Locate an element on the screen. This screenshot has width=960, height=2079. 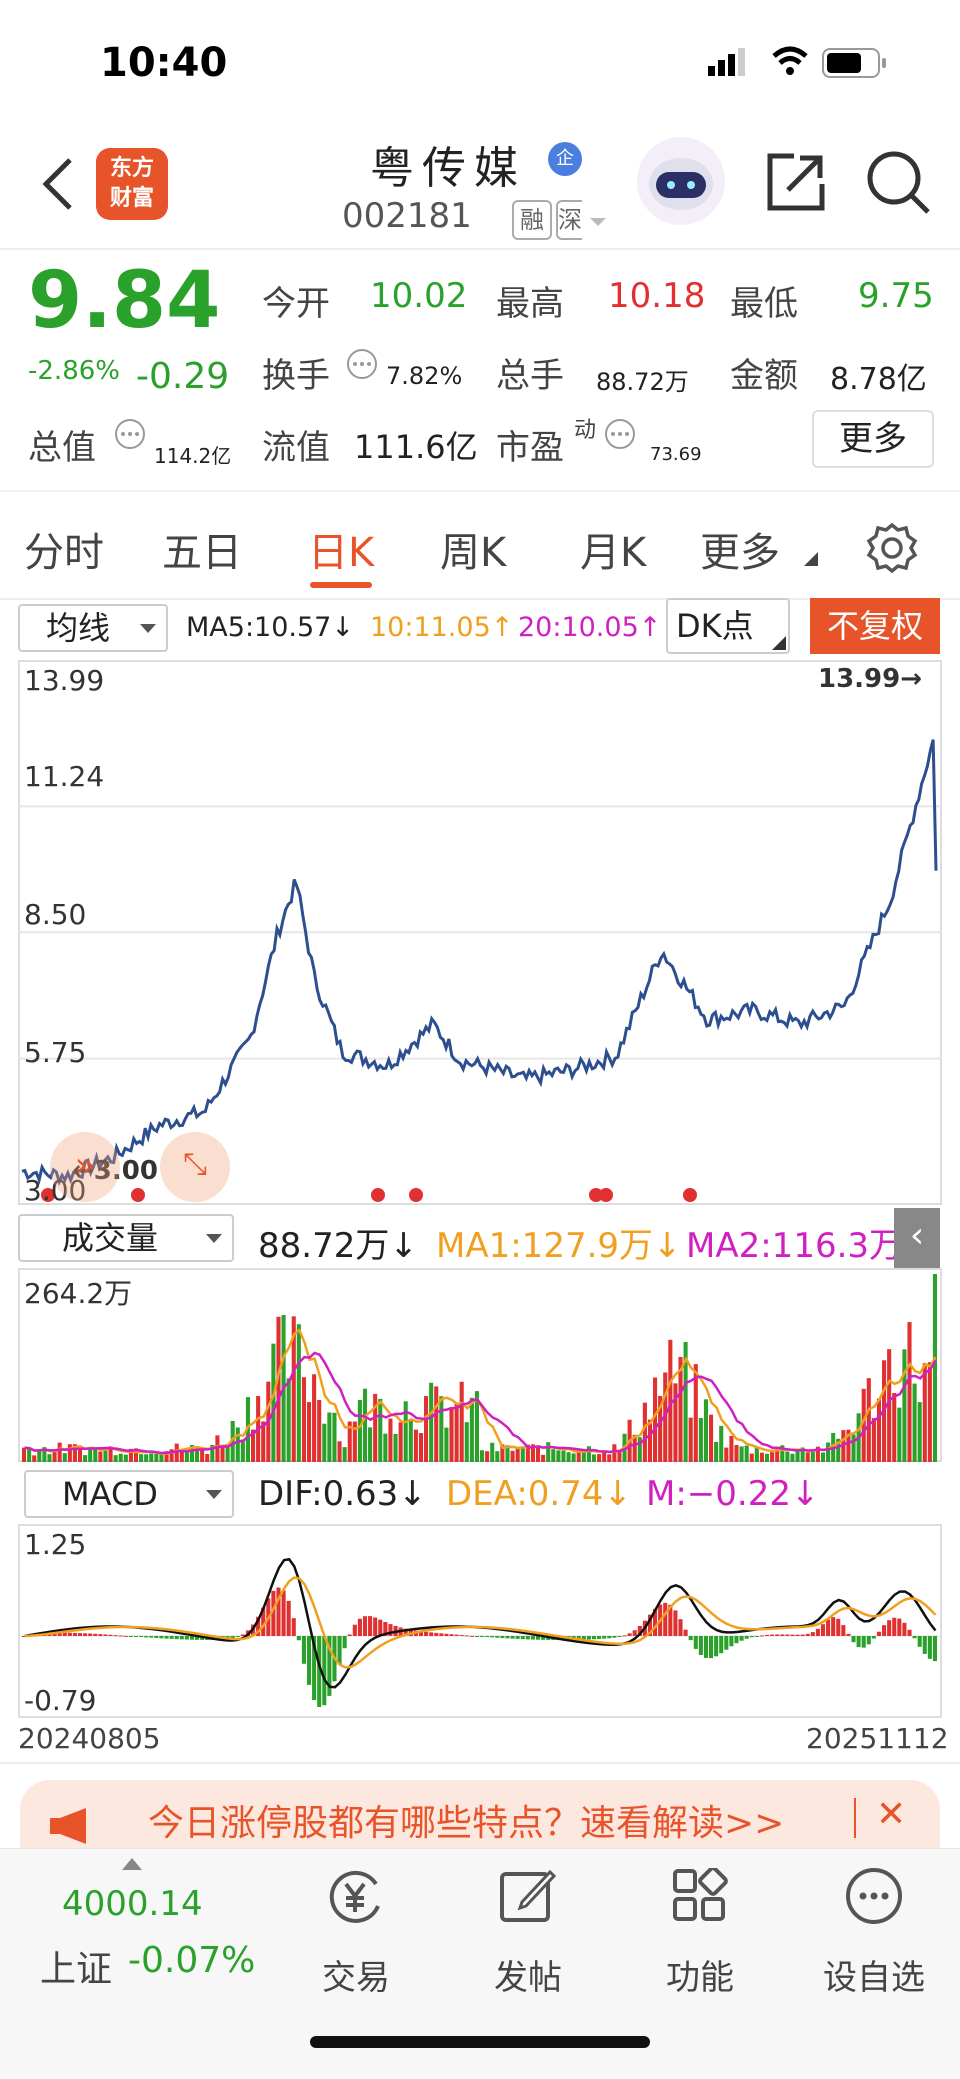
signal-dot is located at coordinates (378, 1195).